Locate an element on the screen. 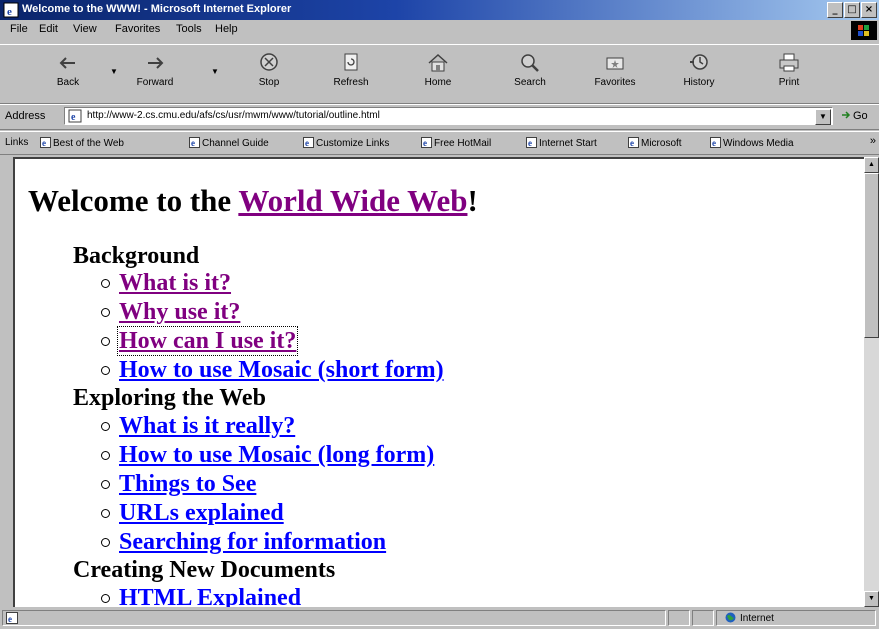 Image resolution: width=879 pixels, height=629 pixels. status-text-pane: e is located at coordinates (334, 618).